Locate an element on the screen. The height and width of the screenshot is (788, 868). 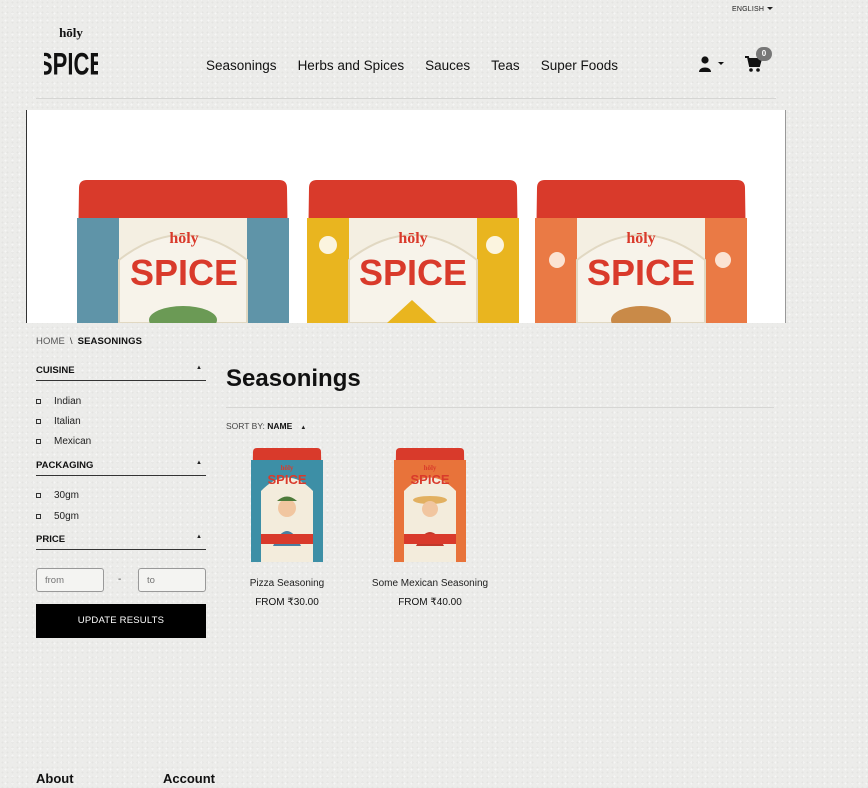
nav-teas: Teas is located at coordinates (505, 65).